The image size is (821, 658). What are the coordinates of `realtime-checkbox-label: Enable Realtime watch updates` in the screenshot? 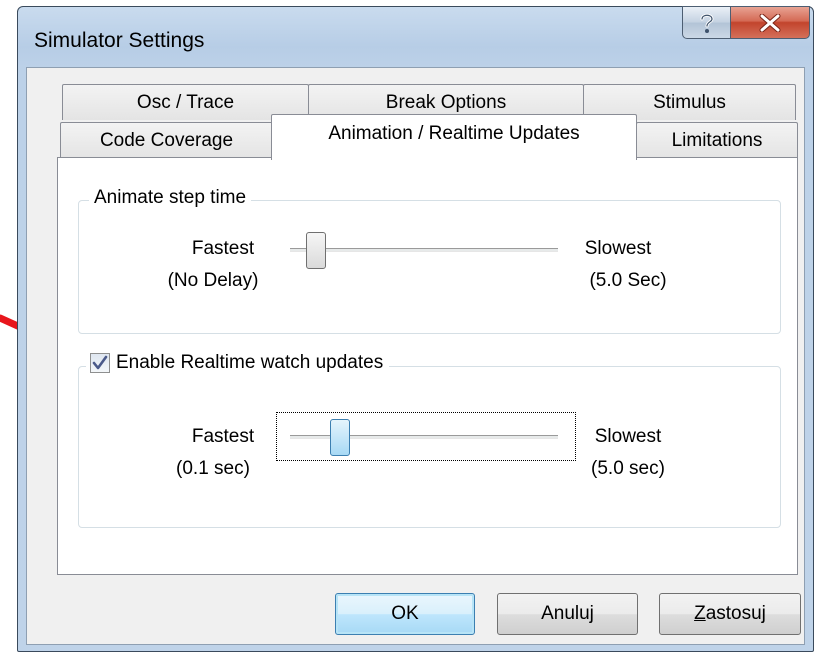 It's located at (250, 362).